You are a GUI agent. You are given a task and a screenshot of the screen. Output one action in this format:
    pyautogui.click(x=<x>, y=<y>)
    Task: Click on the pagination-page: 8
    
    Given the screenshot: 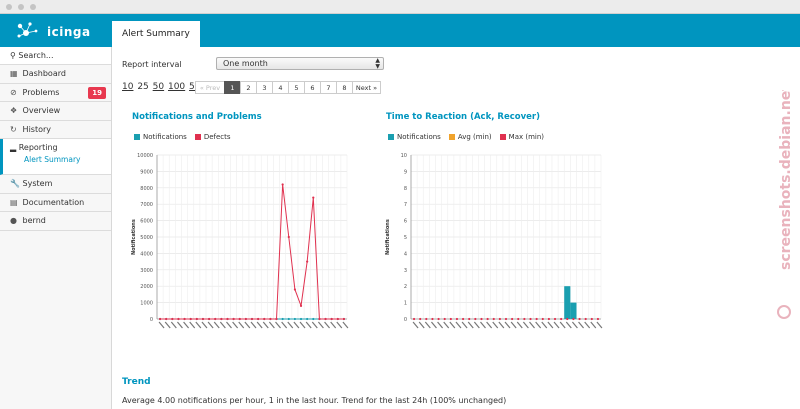 What is the action you would take?
    pyautogui.click(x=344, y=87)
    